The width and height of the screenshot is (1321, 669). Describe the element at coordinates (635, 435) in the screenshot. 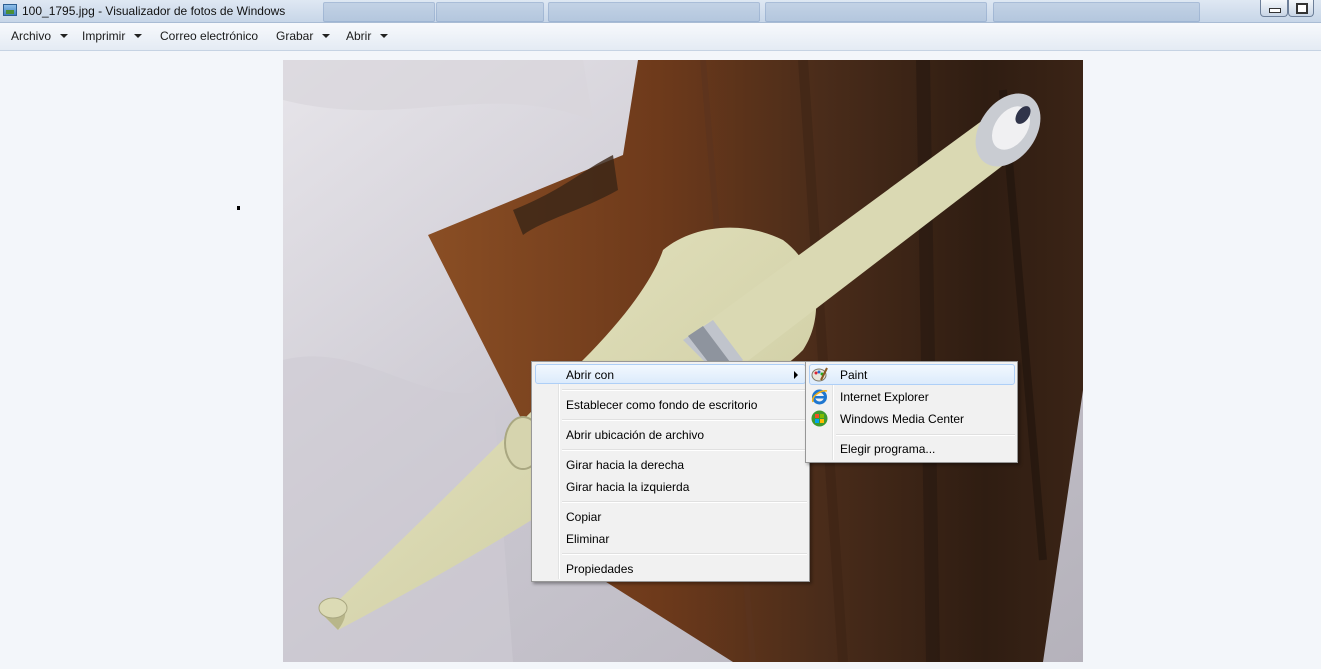

I see `ctx-item-abrir-ubicacion: Abrir ubicación de archivo` at that location.